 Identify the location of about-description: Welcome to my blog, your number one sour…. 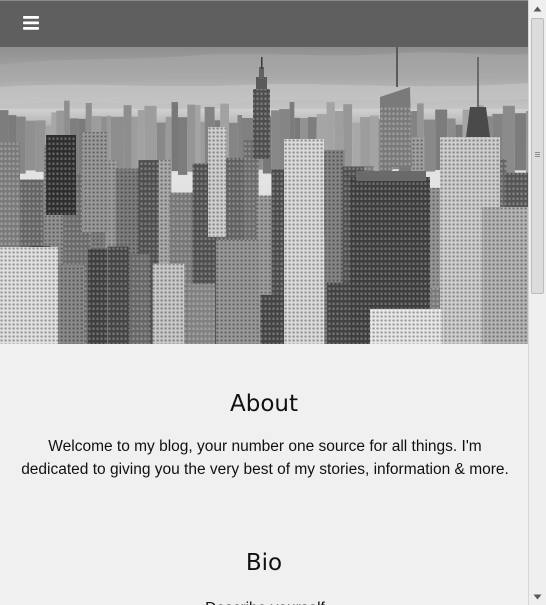
(265, 458).